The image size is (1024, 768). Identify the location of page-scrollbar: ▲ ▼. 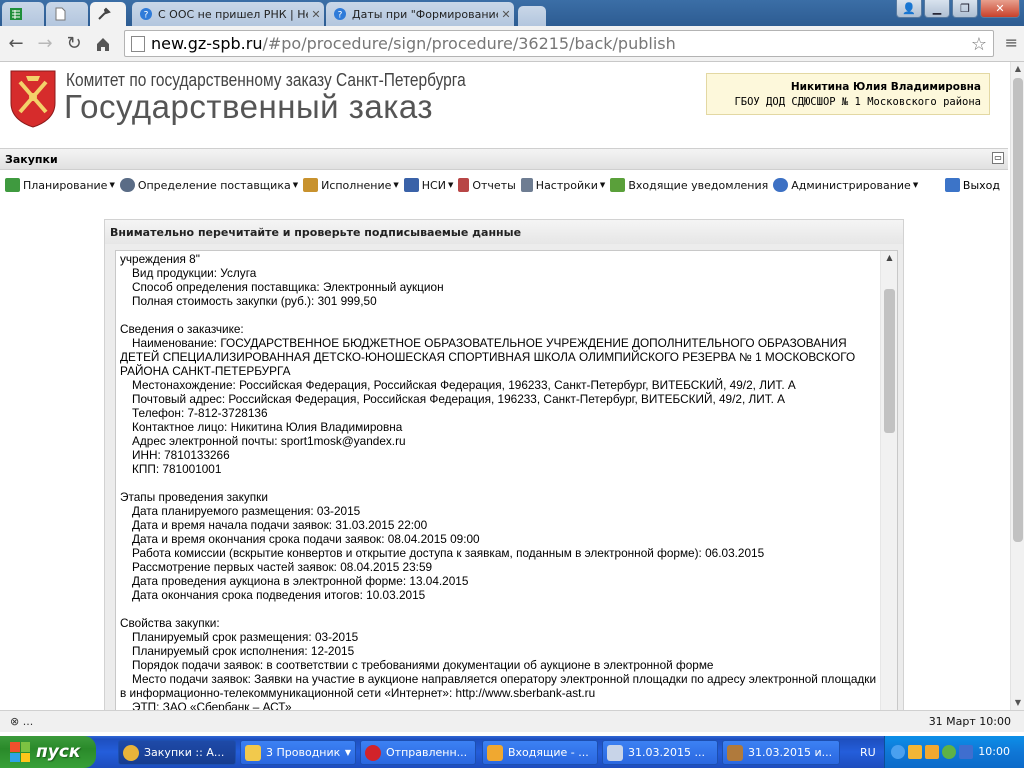
(1017, 386).